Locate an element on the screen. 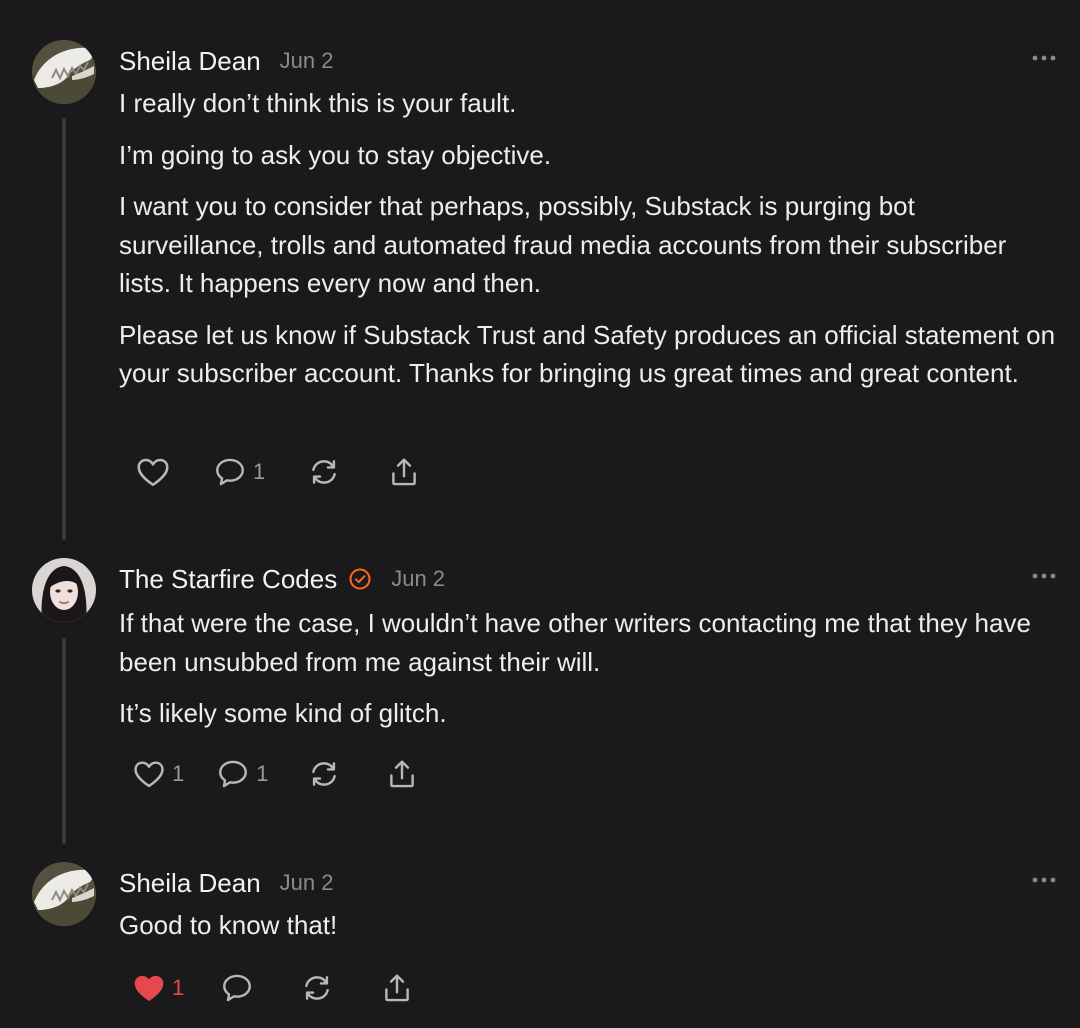  comment-paragraph: I’m going to ask you to stay objective. is located at coordinates (335, 154).